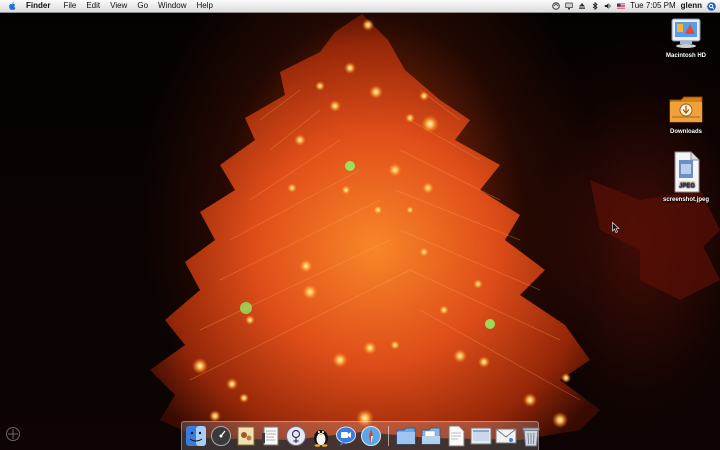  Describe the element at coordinates (686, 109) in the screenshot. I see `downloads-folder-icon` at that location.